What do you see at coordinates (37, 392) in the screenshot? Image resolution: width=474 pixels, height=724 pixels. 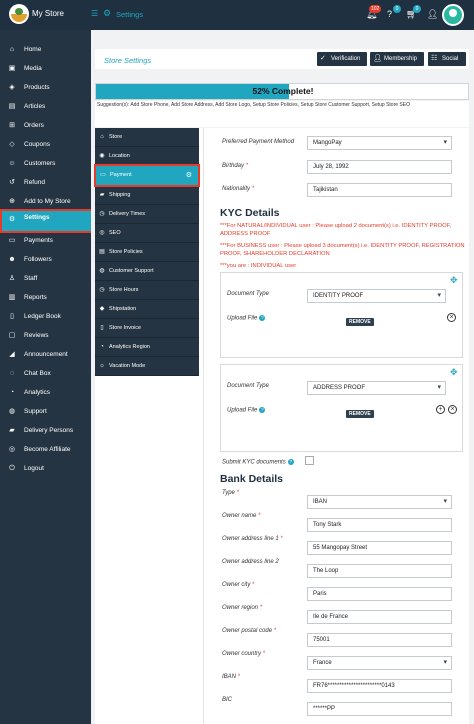 I see `sidebar-item-label: Analytics` at bounding box center [37, 392].